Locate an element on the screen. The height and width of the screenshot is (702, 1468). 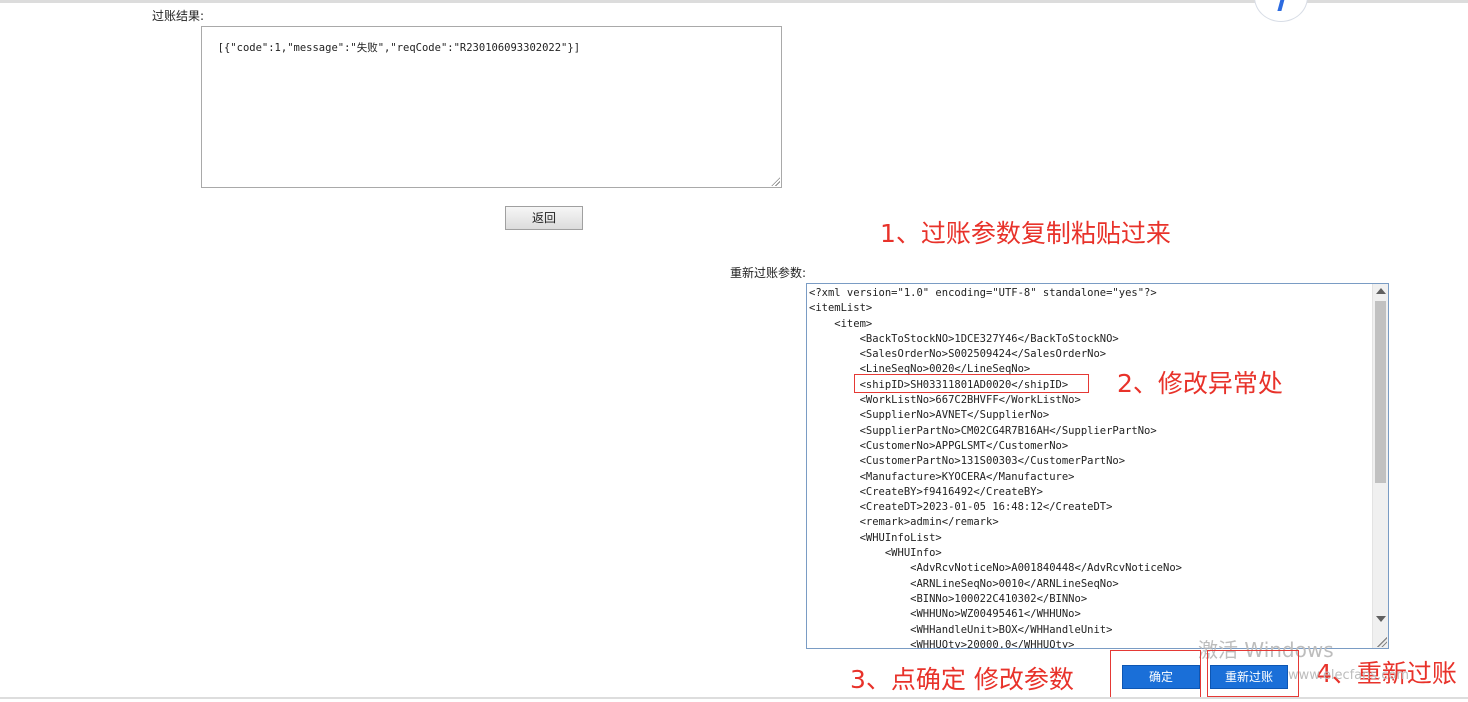
back-button: 返回 is located at coordinates (544, 218).